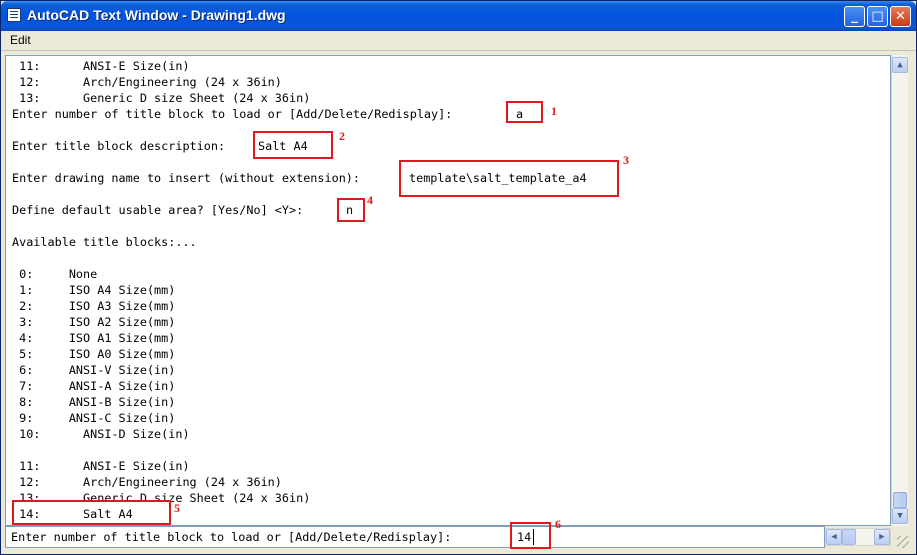 This screenshot has height=555, width=917. What do you see at coordinates (458, 41) in the screenshot?
I see `menu-bar: Edit` at bounding box center [458, 41].